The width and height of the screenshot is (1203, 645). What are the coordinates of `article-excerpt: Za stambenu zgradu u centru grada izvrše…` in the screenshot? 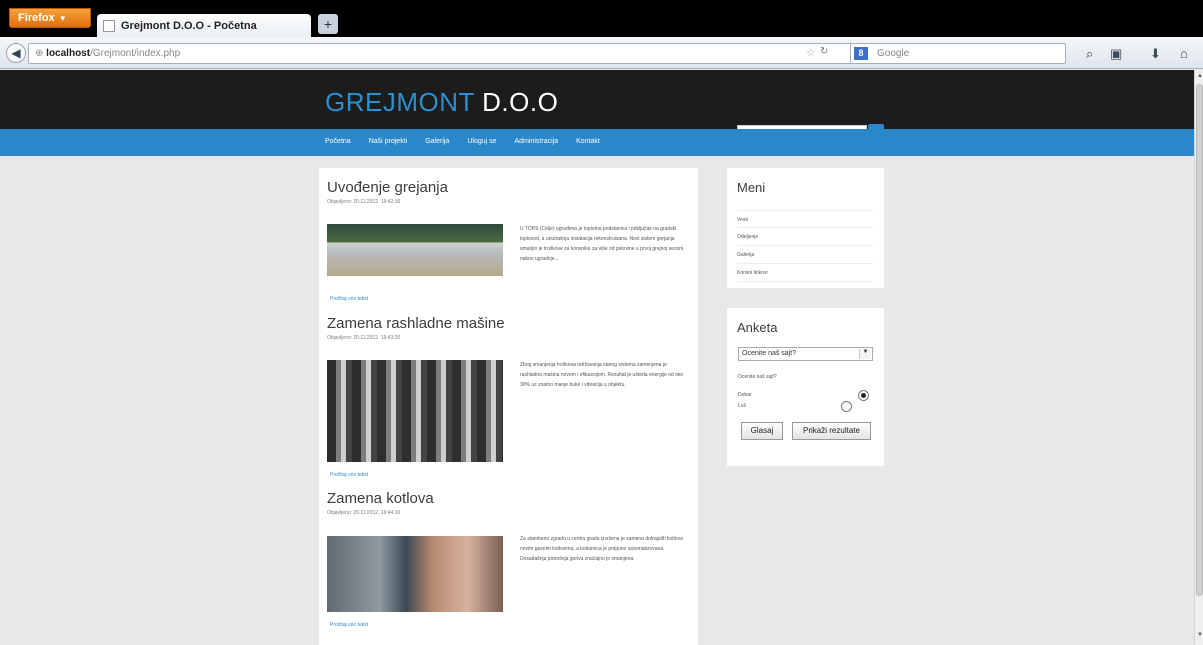 It's located at (601, 549).